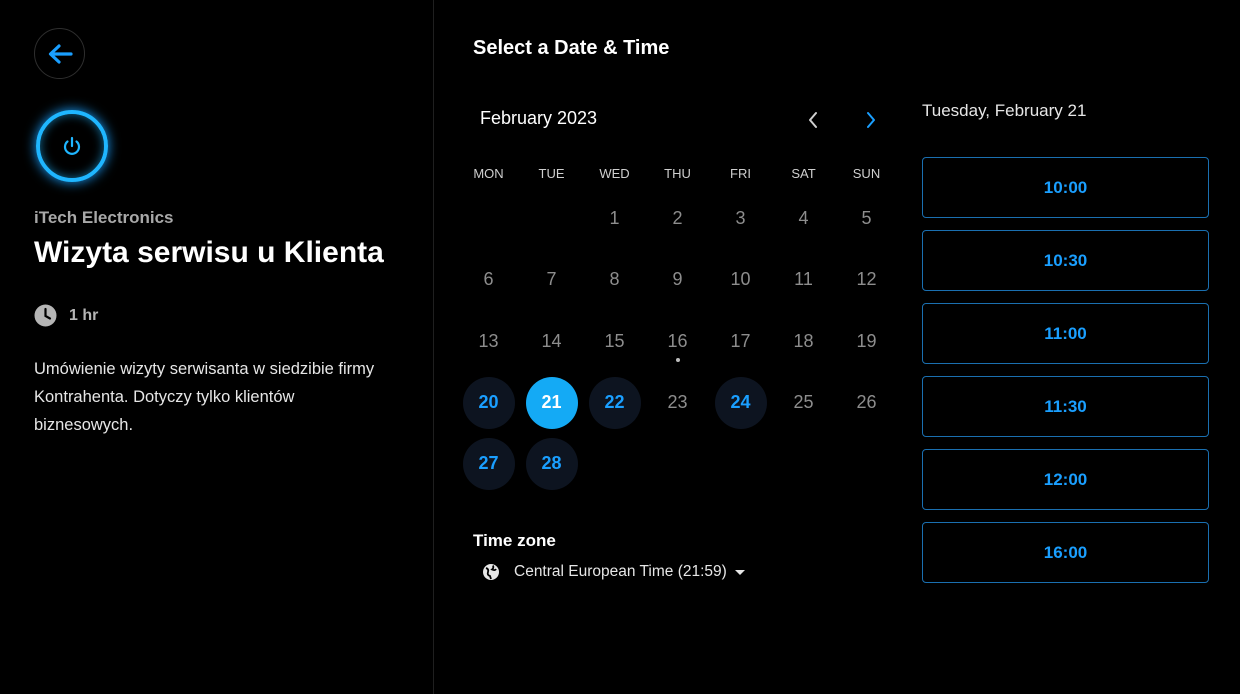  What do you see at coordinates (488, 173) in the screenshot?
I see `weekday-mon: MON` at bounding box center [488, 173].